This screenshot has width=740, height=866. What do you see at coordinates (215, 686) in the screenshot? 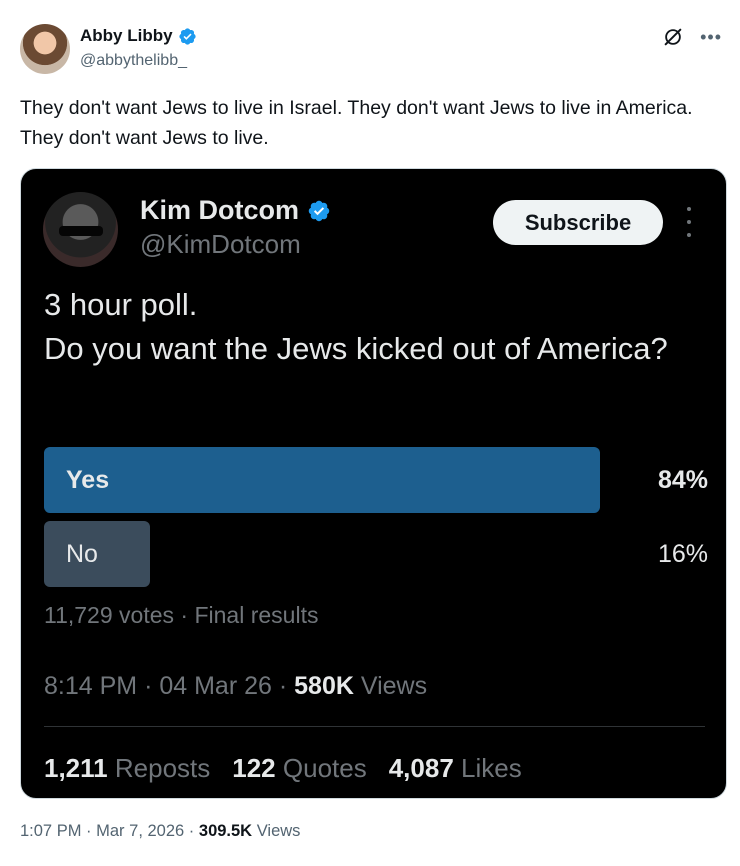
I see `quoted-date: 04 Mar 26` at bounding box center [215, 686].